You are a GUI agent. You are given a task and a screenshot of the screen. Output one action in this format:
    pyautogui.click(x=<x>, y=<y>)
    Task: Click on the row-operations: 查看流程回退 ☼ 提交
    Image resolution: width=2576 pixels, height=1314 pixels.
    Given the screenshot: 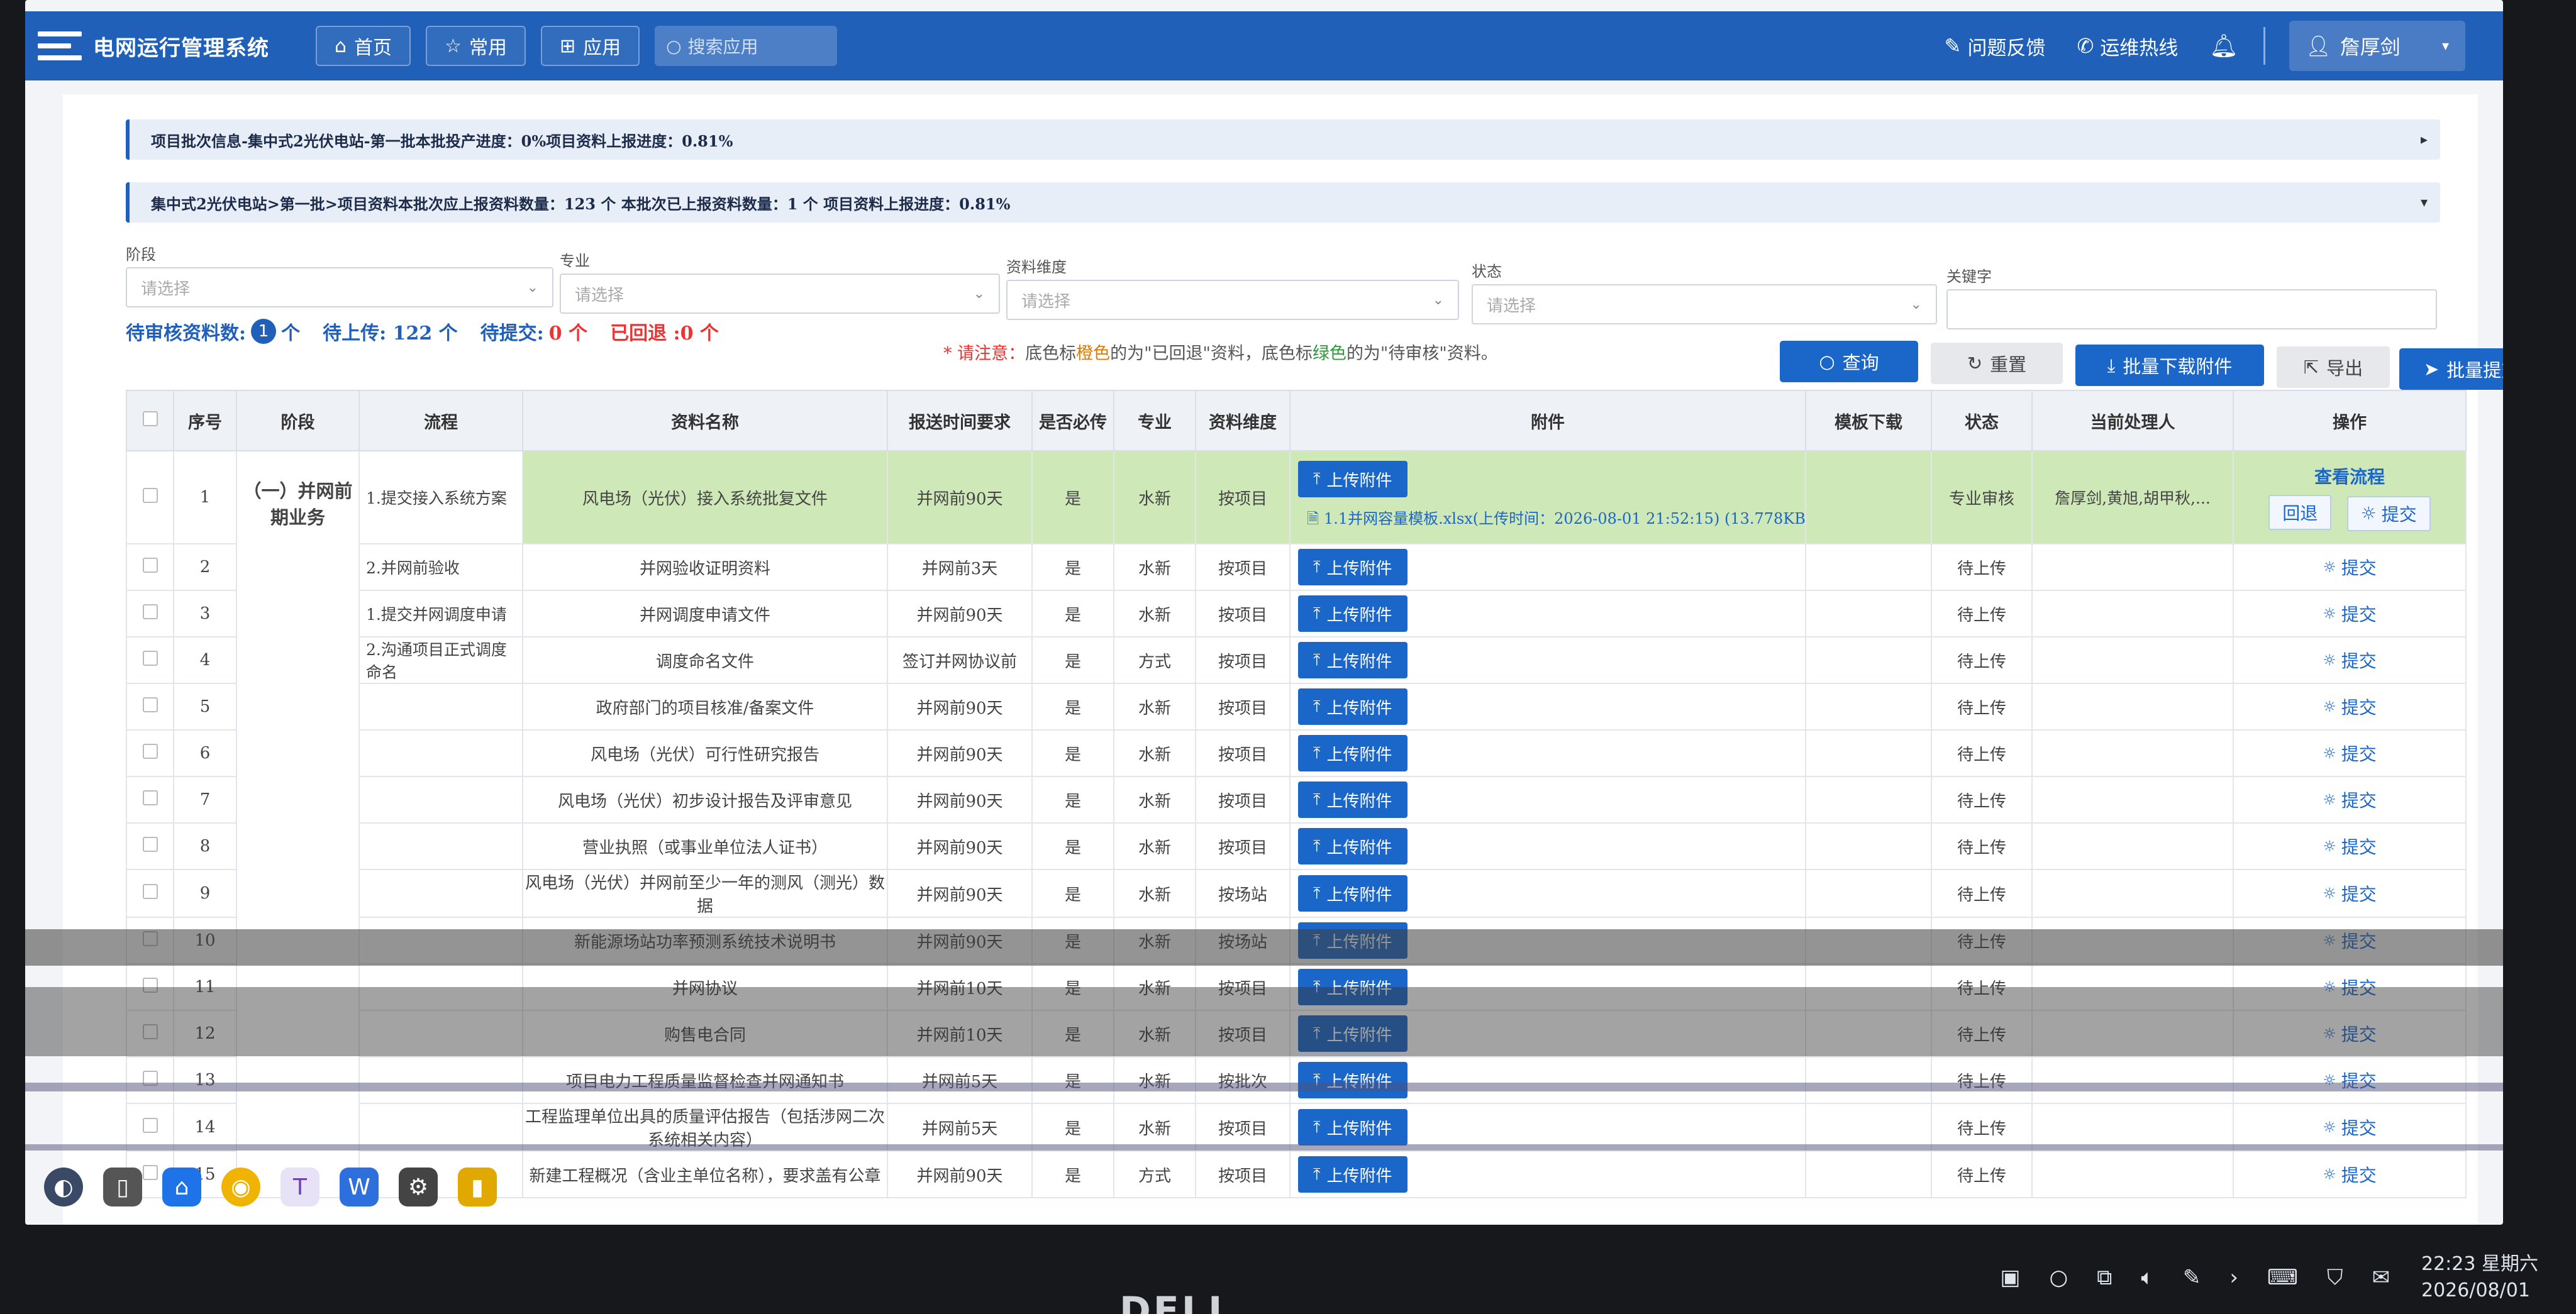 What is the action you would take?
    pyautogui.click(x=2350, y=497)
    